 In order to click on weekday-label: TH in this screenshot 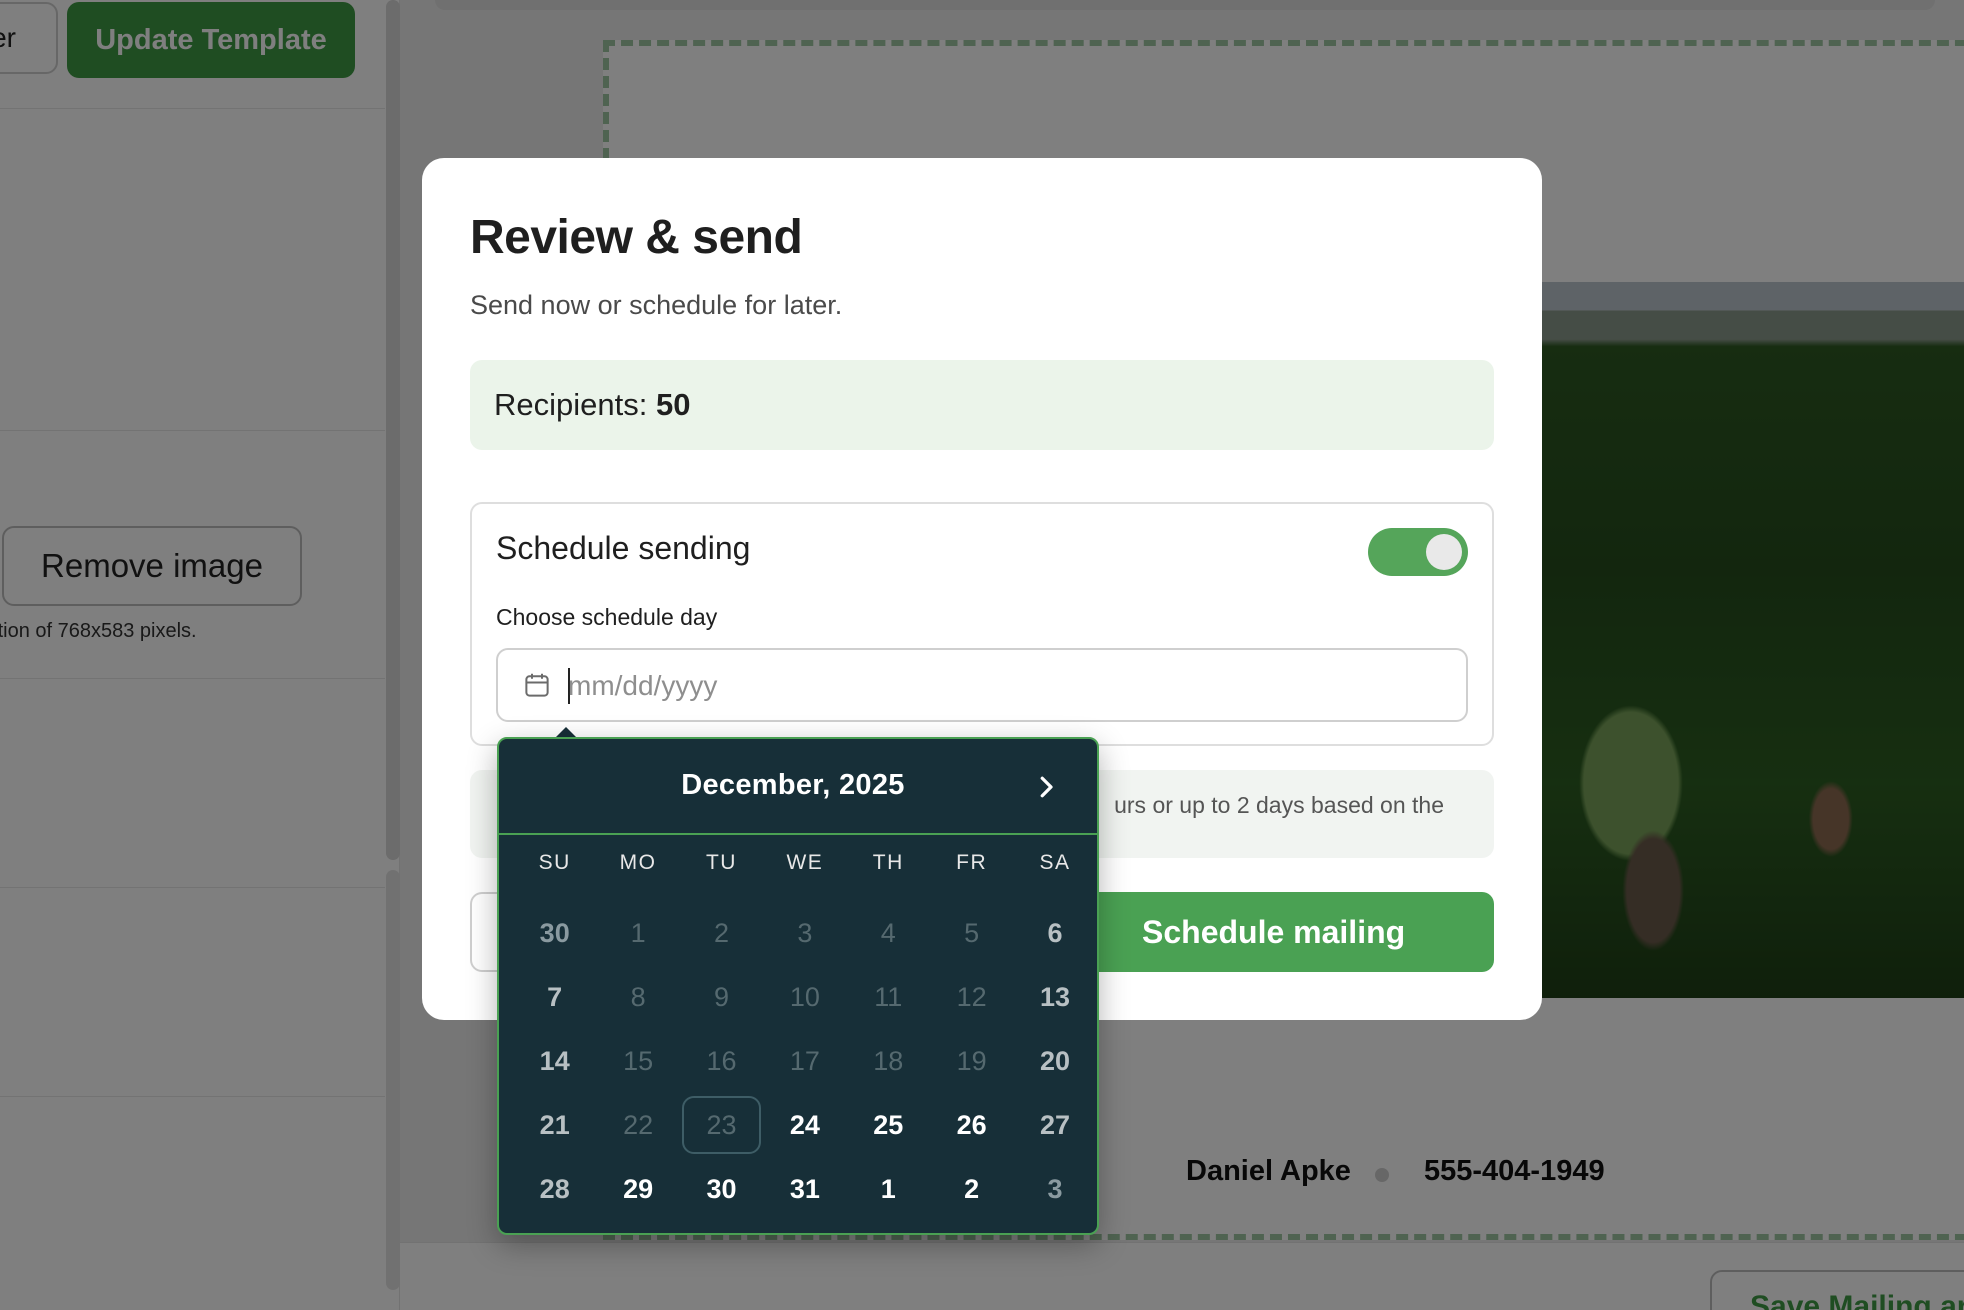, I will do `click(888, 862)`.